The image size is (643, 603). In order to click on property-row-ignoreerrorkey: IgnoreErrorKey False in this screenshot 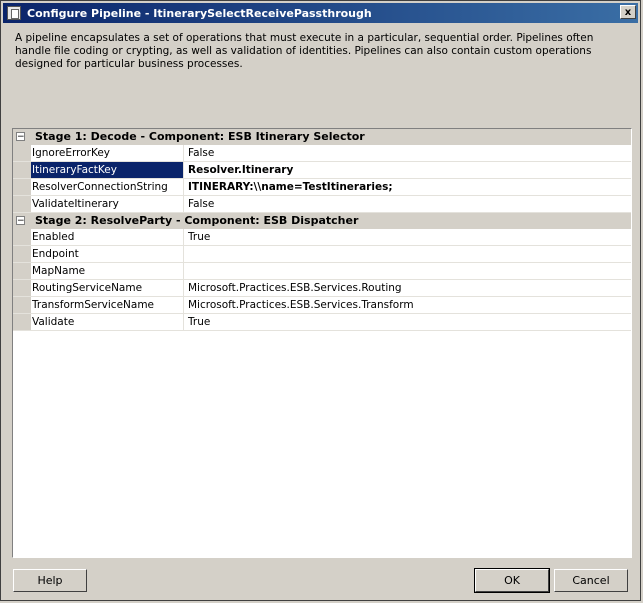, I will do `click(322, 153)`.